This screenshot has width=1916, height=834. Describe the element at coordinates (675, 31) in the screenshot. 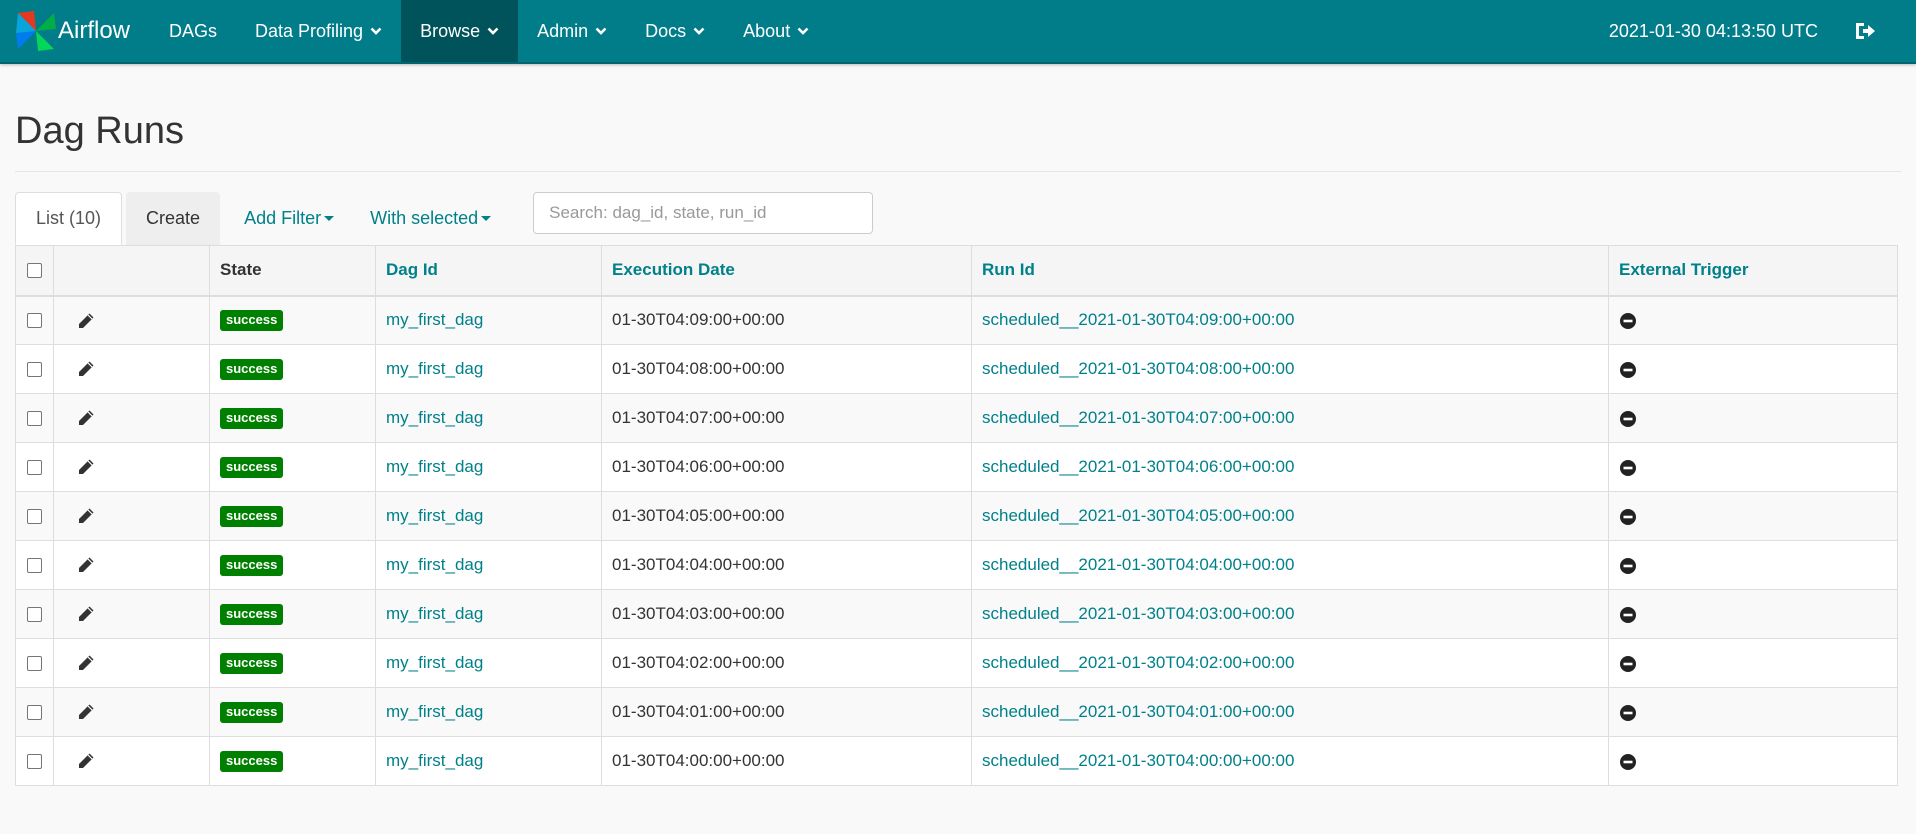

I see `nav-item-docs: Docs` at that location.